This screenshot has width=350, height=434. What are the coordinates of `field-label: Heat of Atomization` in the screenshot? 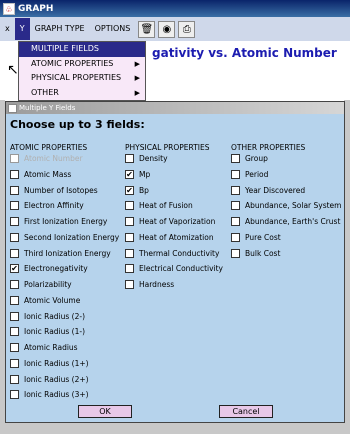 It's located at (176, 237).